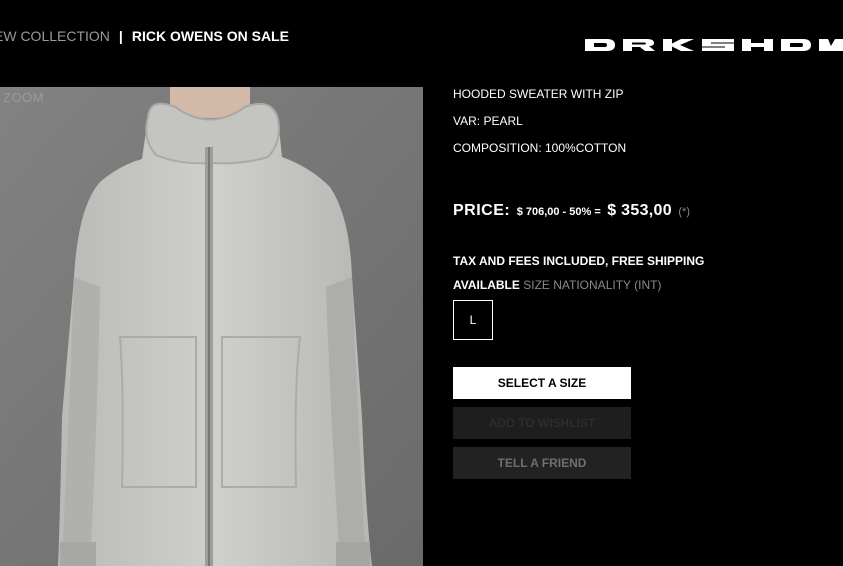  I want to click on product-name: HOODED SWEATER WITH ZIP, so click(538, 94).